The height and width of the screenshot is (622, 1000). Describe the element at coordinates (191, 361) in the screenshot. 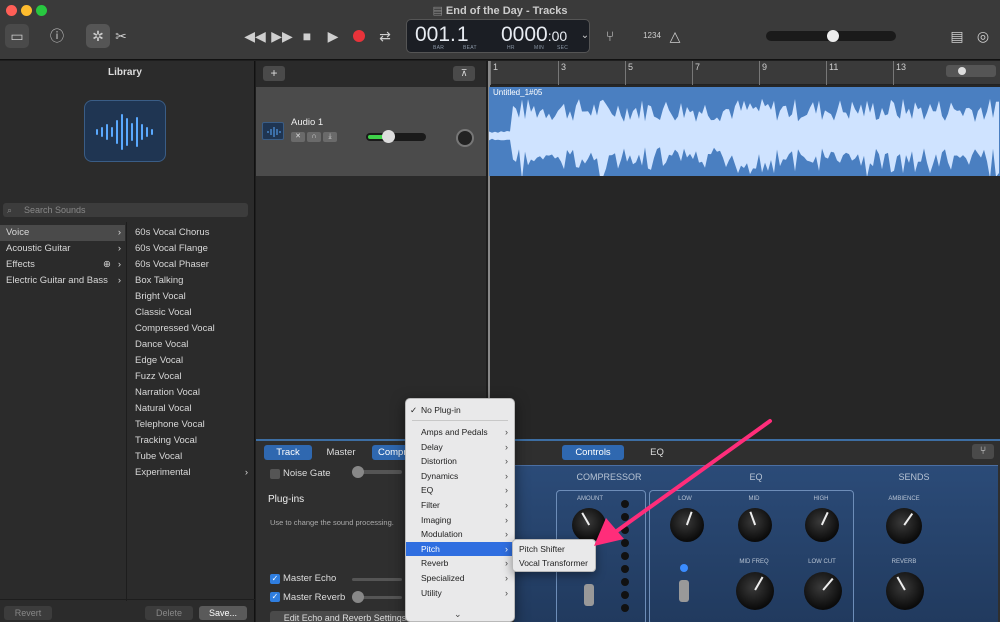

I see `sound-item: Edge Vocal` at that location.